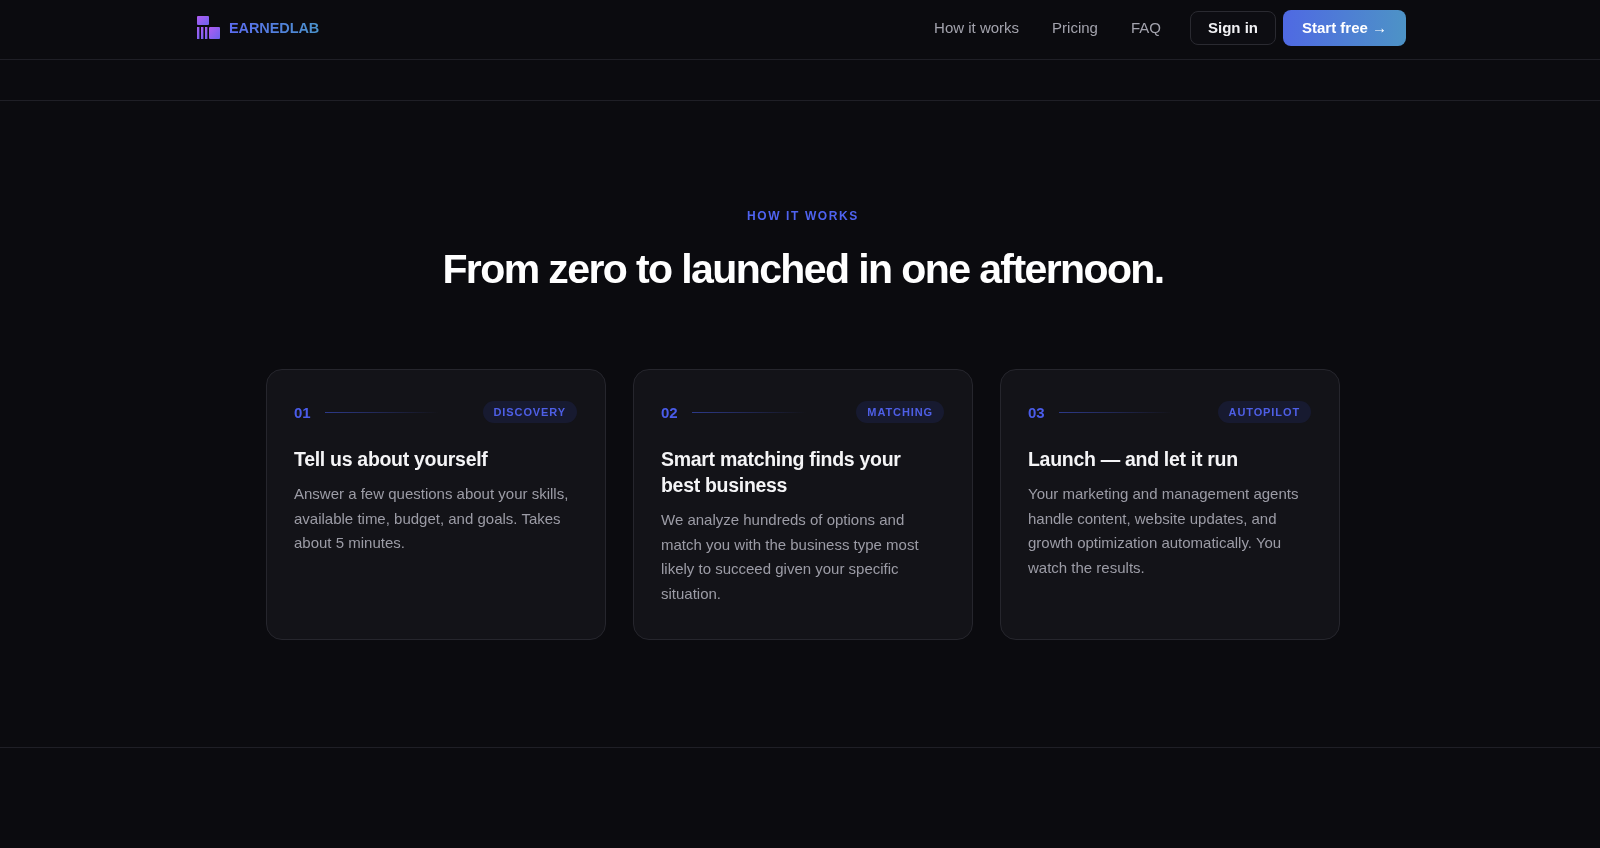 The image size is (1600, 848). Describe the element at coordinates (1344, 27) in the screenshot. I see `start-free-button: Start free →` at that location.